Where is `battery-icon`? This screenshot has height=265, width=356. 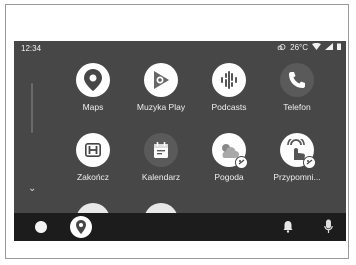
battery-icon is located at coordinates (339, 47).